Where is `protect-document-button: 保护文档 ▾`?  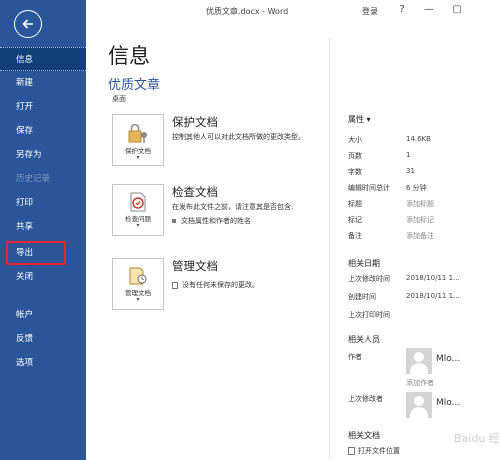 protect-document-button: 保护文档 ▾ is located at coordinates (138, 140).